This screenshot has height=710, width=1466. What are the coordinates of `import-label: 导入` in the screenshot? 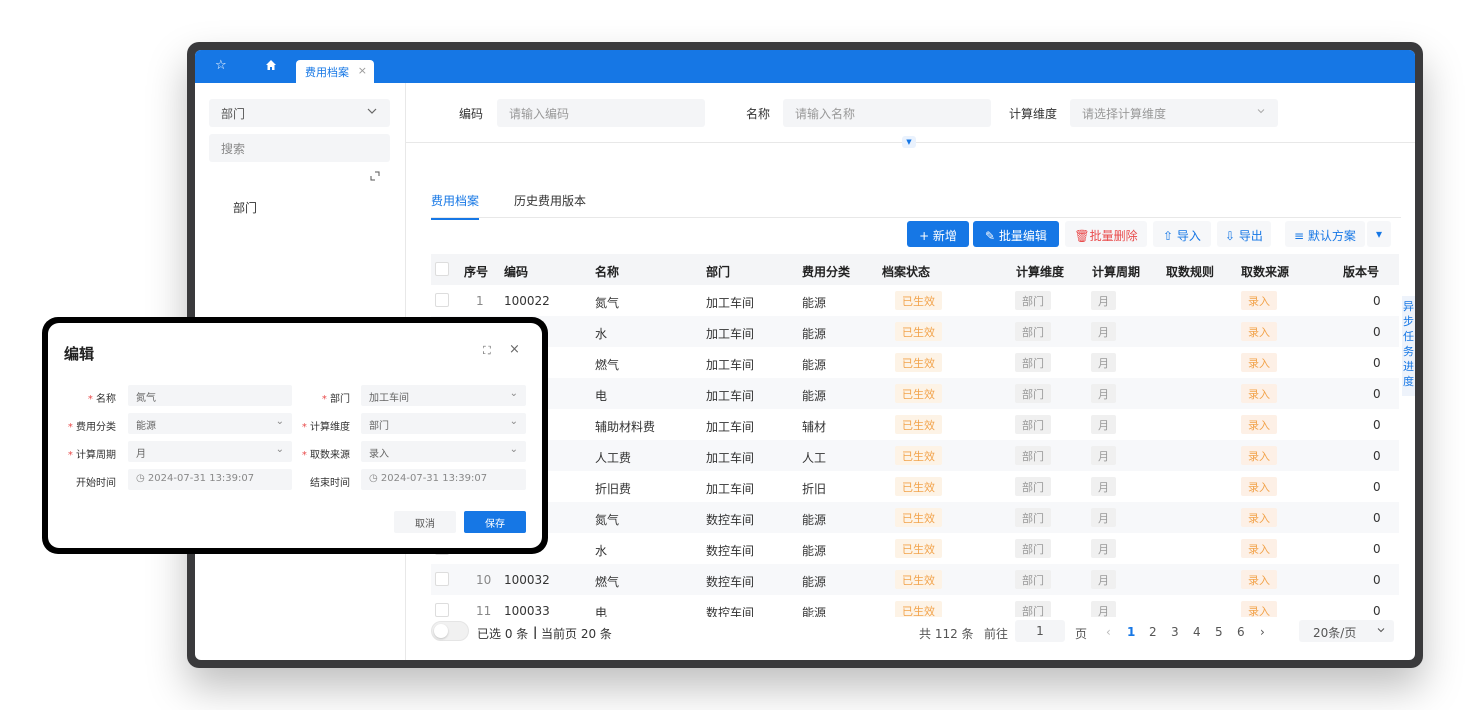 It's located at (1188, 236).